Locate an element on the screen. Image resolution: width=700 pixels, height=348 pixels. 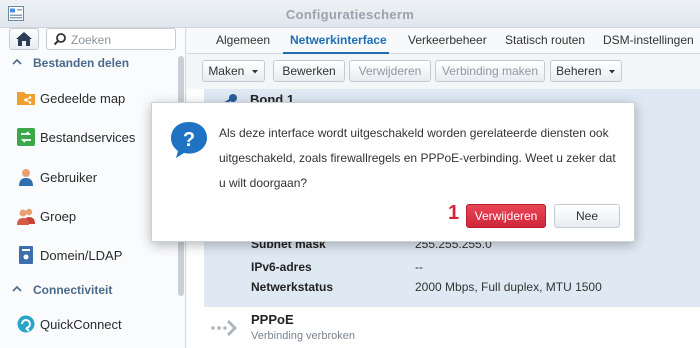
tab-network-interface: Netwerkinterface is located at coordinates (338, 40).